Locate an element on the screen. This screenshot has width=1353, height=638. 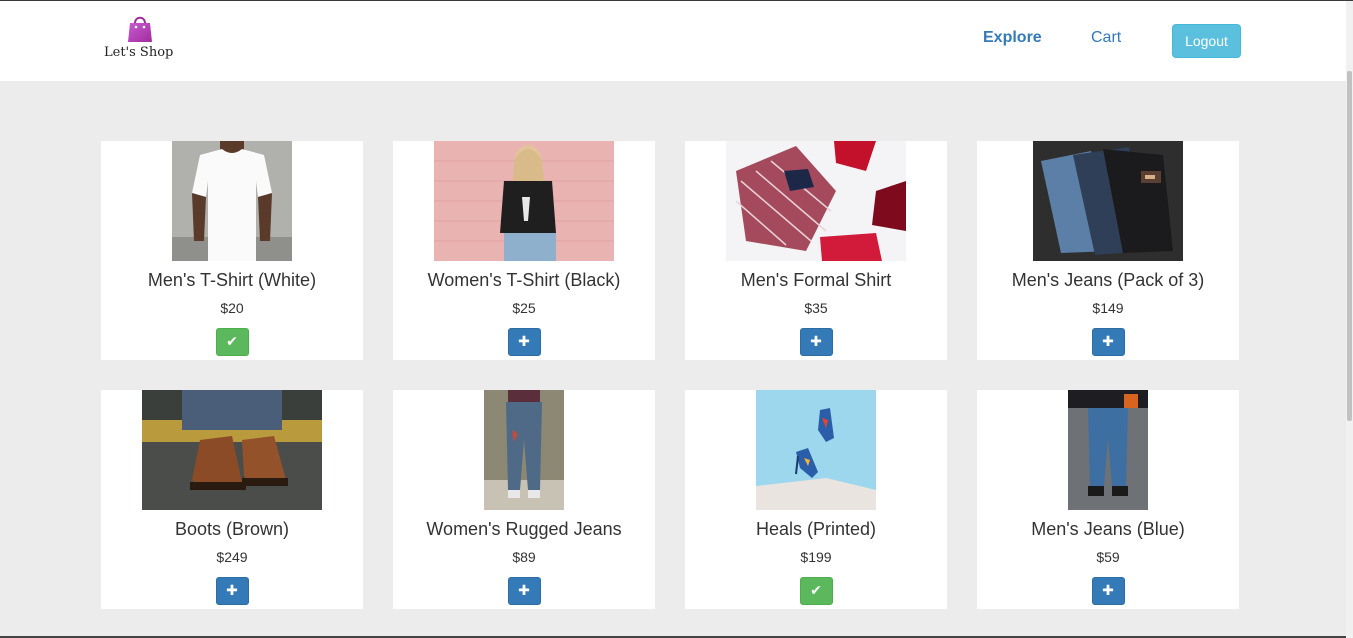
product-title: Women's T-Shirt (Black) is located at coordinates (524, 280).